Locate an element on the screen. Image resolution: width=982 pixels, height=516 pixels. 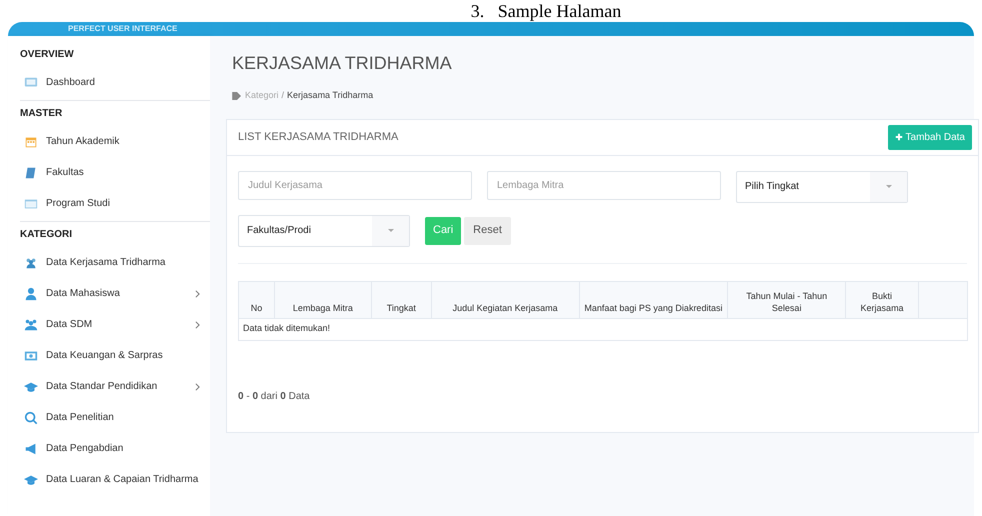
megaphone-icon is located at coordinates (31, 449).